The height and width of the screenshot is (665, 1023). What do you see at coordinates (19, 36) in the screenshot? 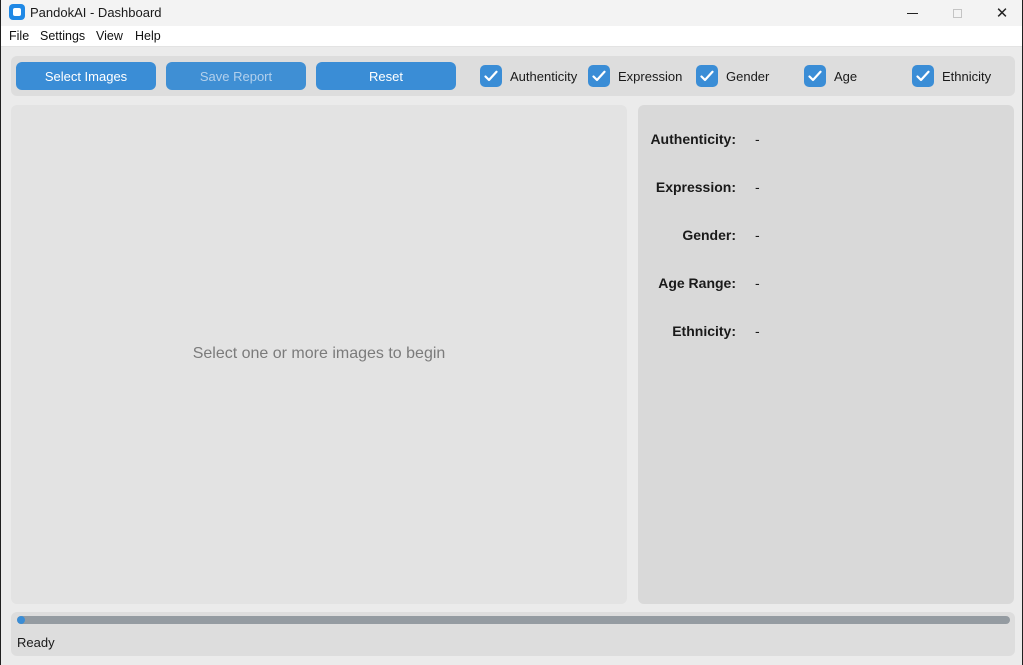
I see `menu-file: File` at bounding box center [19, 36].